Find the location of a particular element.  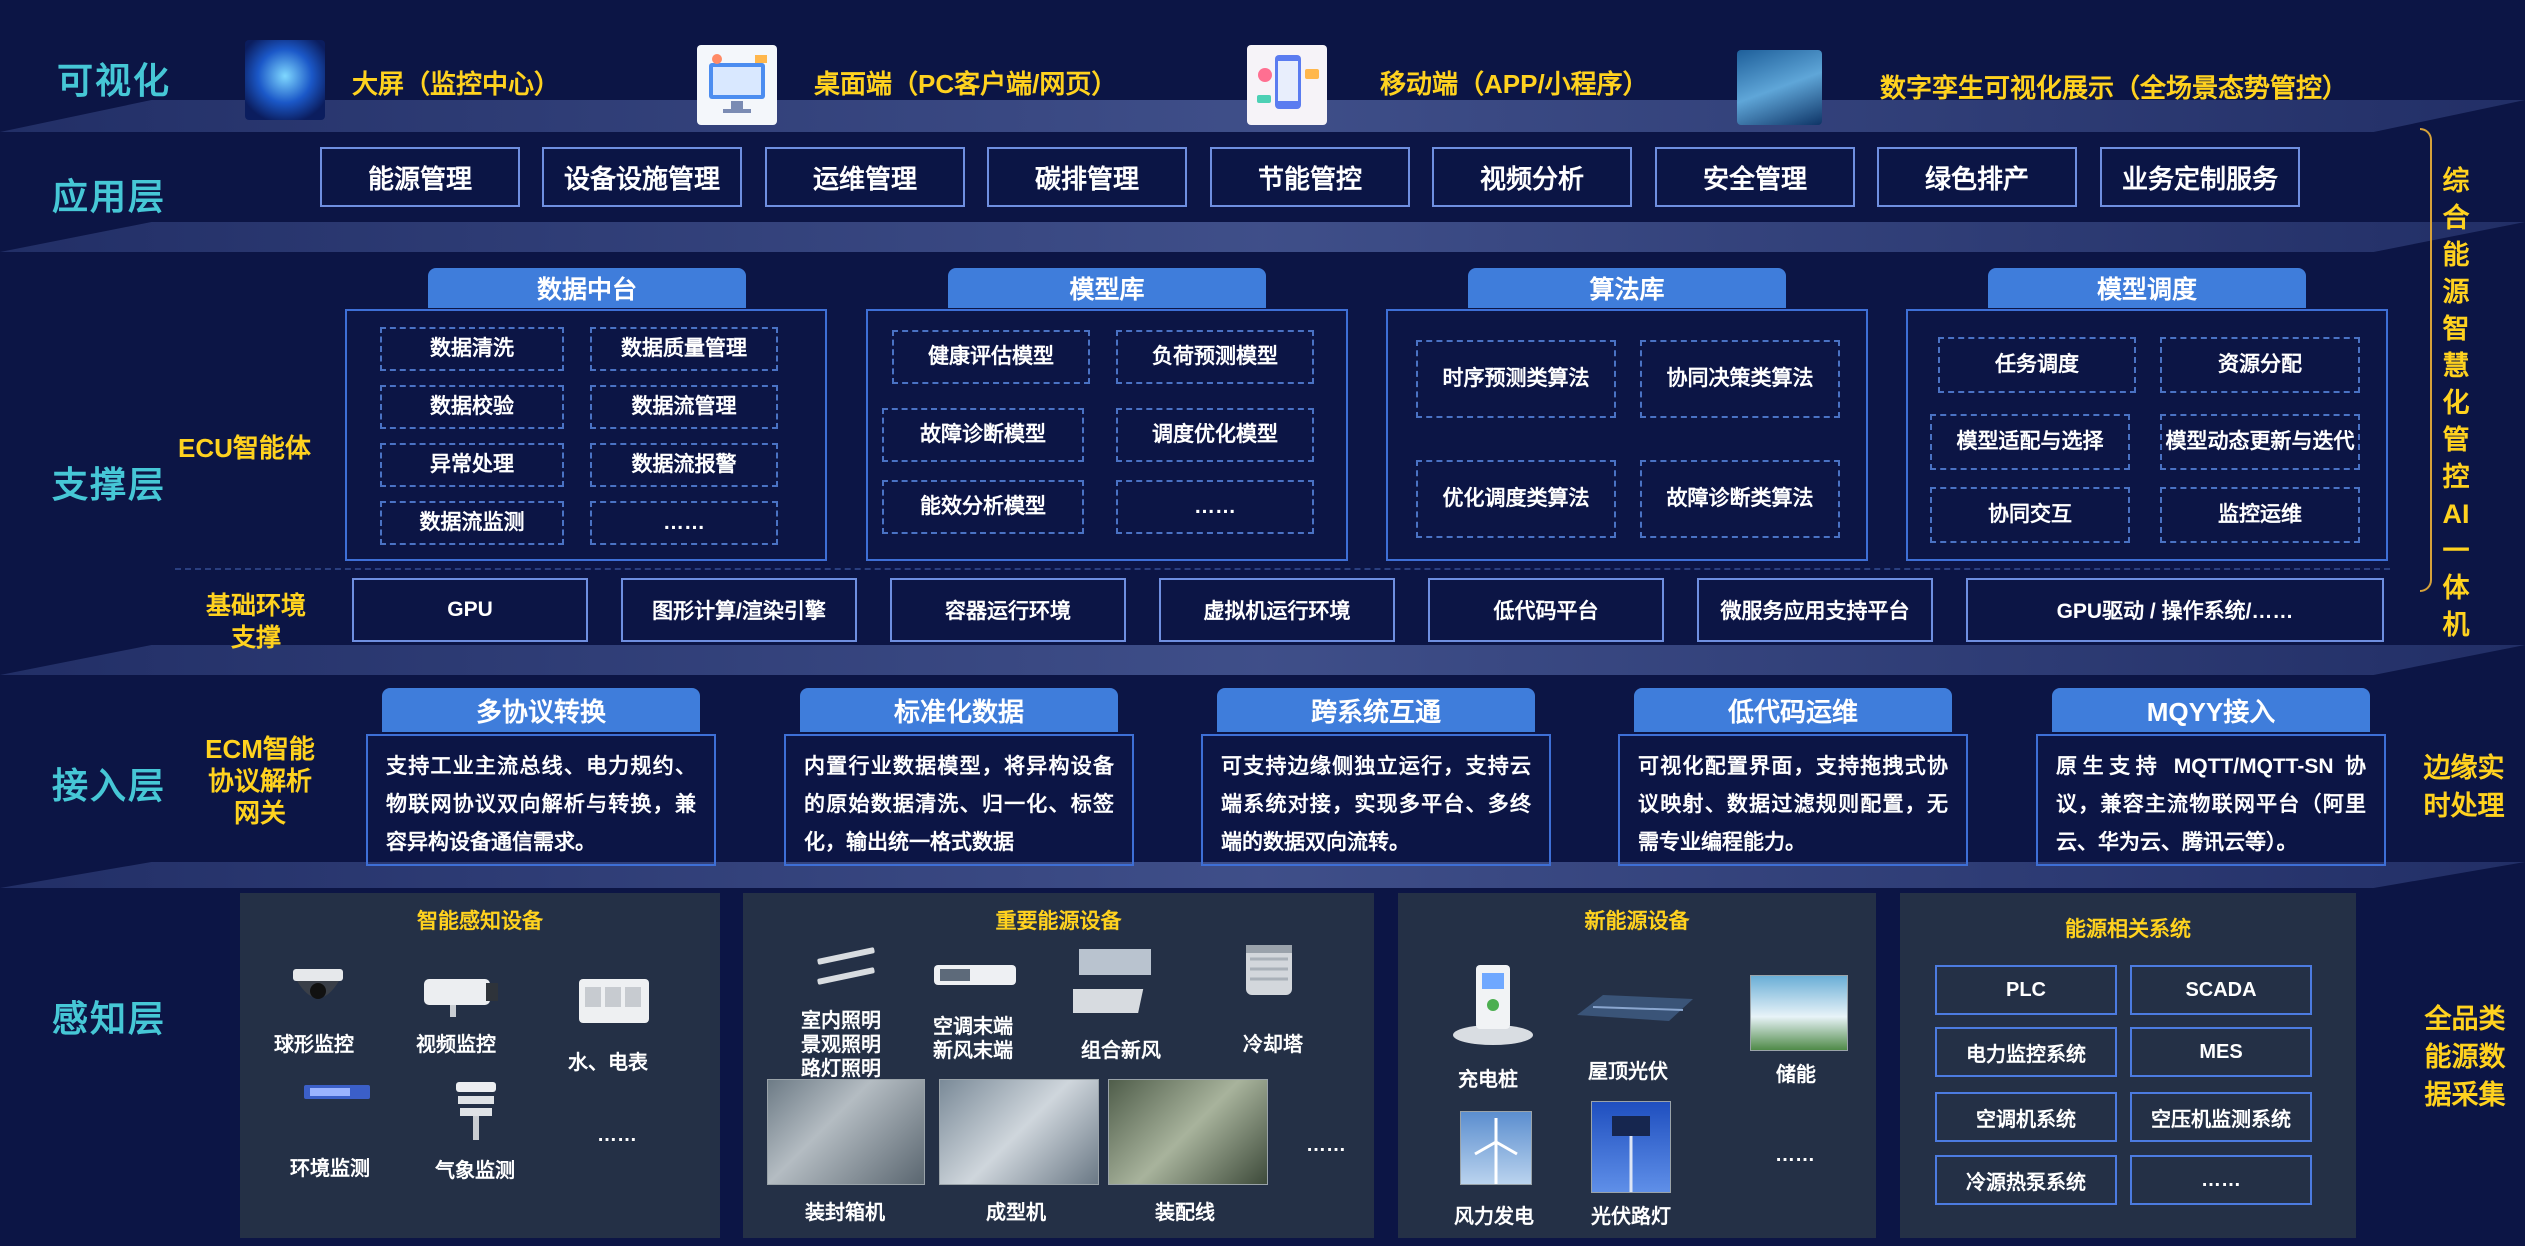

app-energy-saving: 节能管控 is located at coordinates (1310, 177).